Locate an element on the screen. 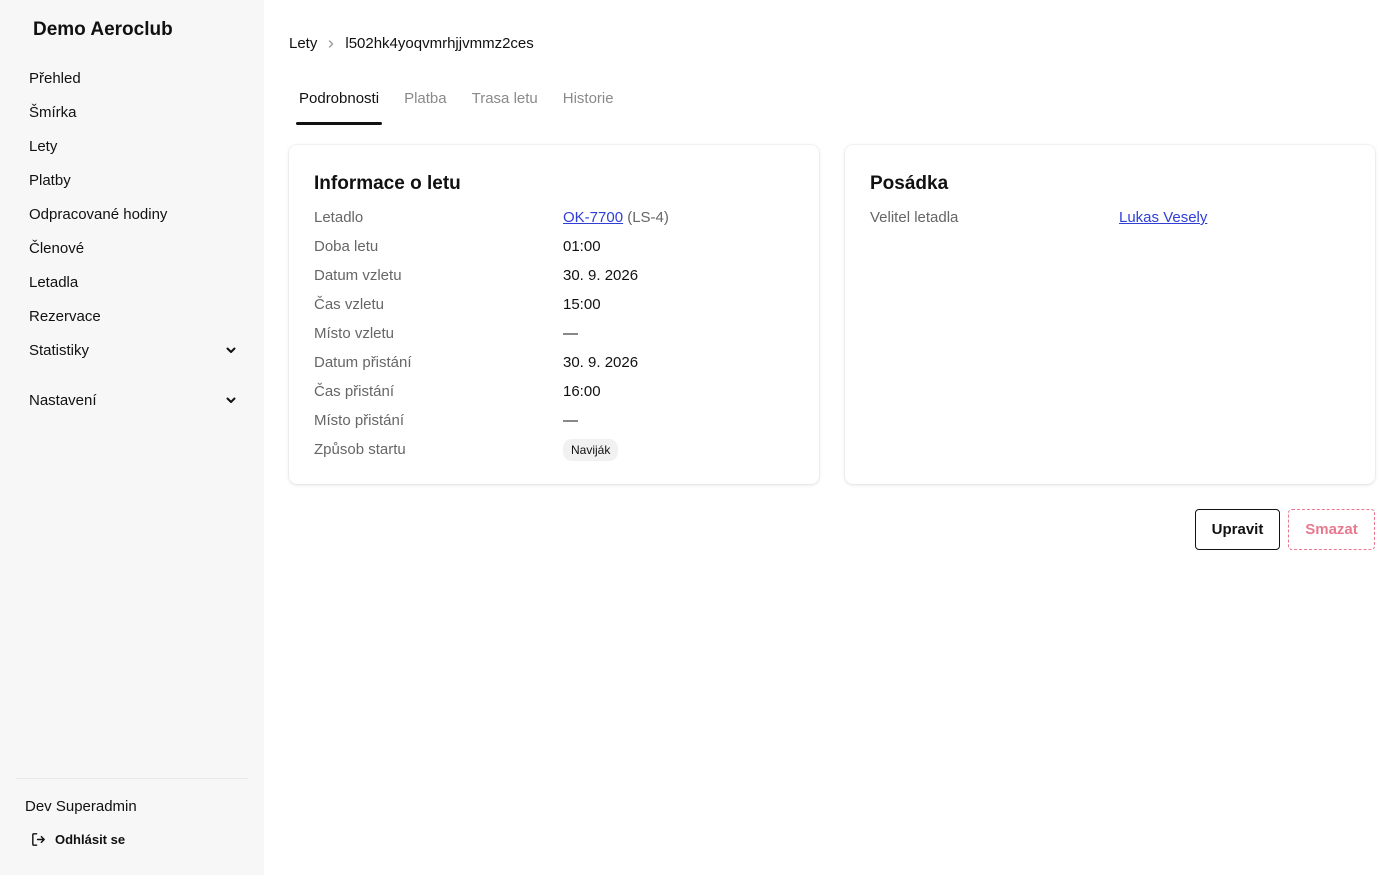  sidebar-item-label: Přehled is located at coordinates (55, 78).